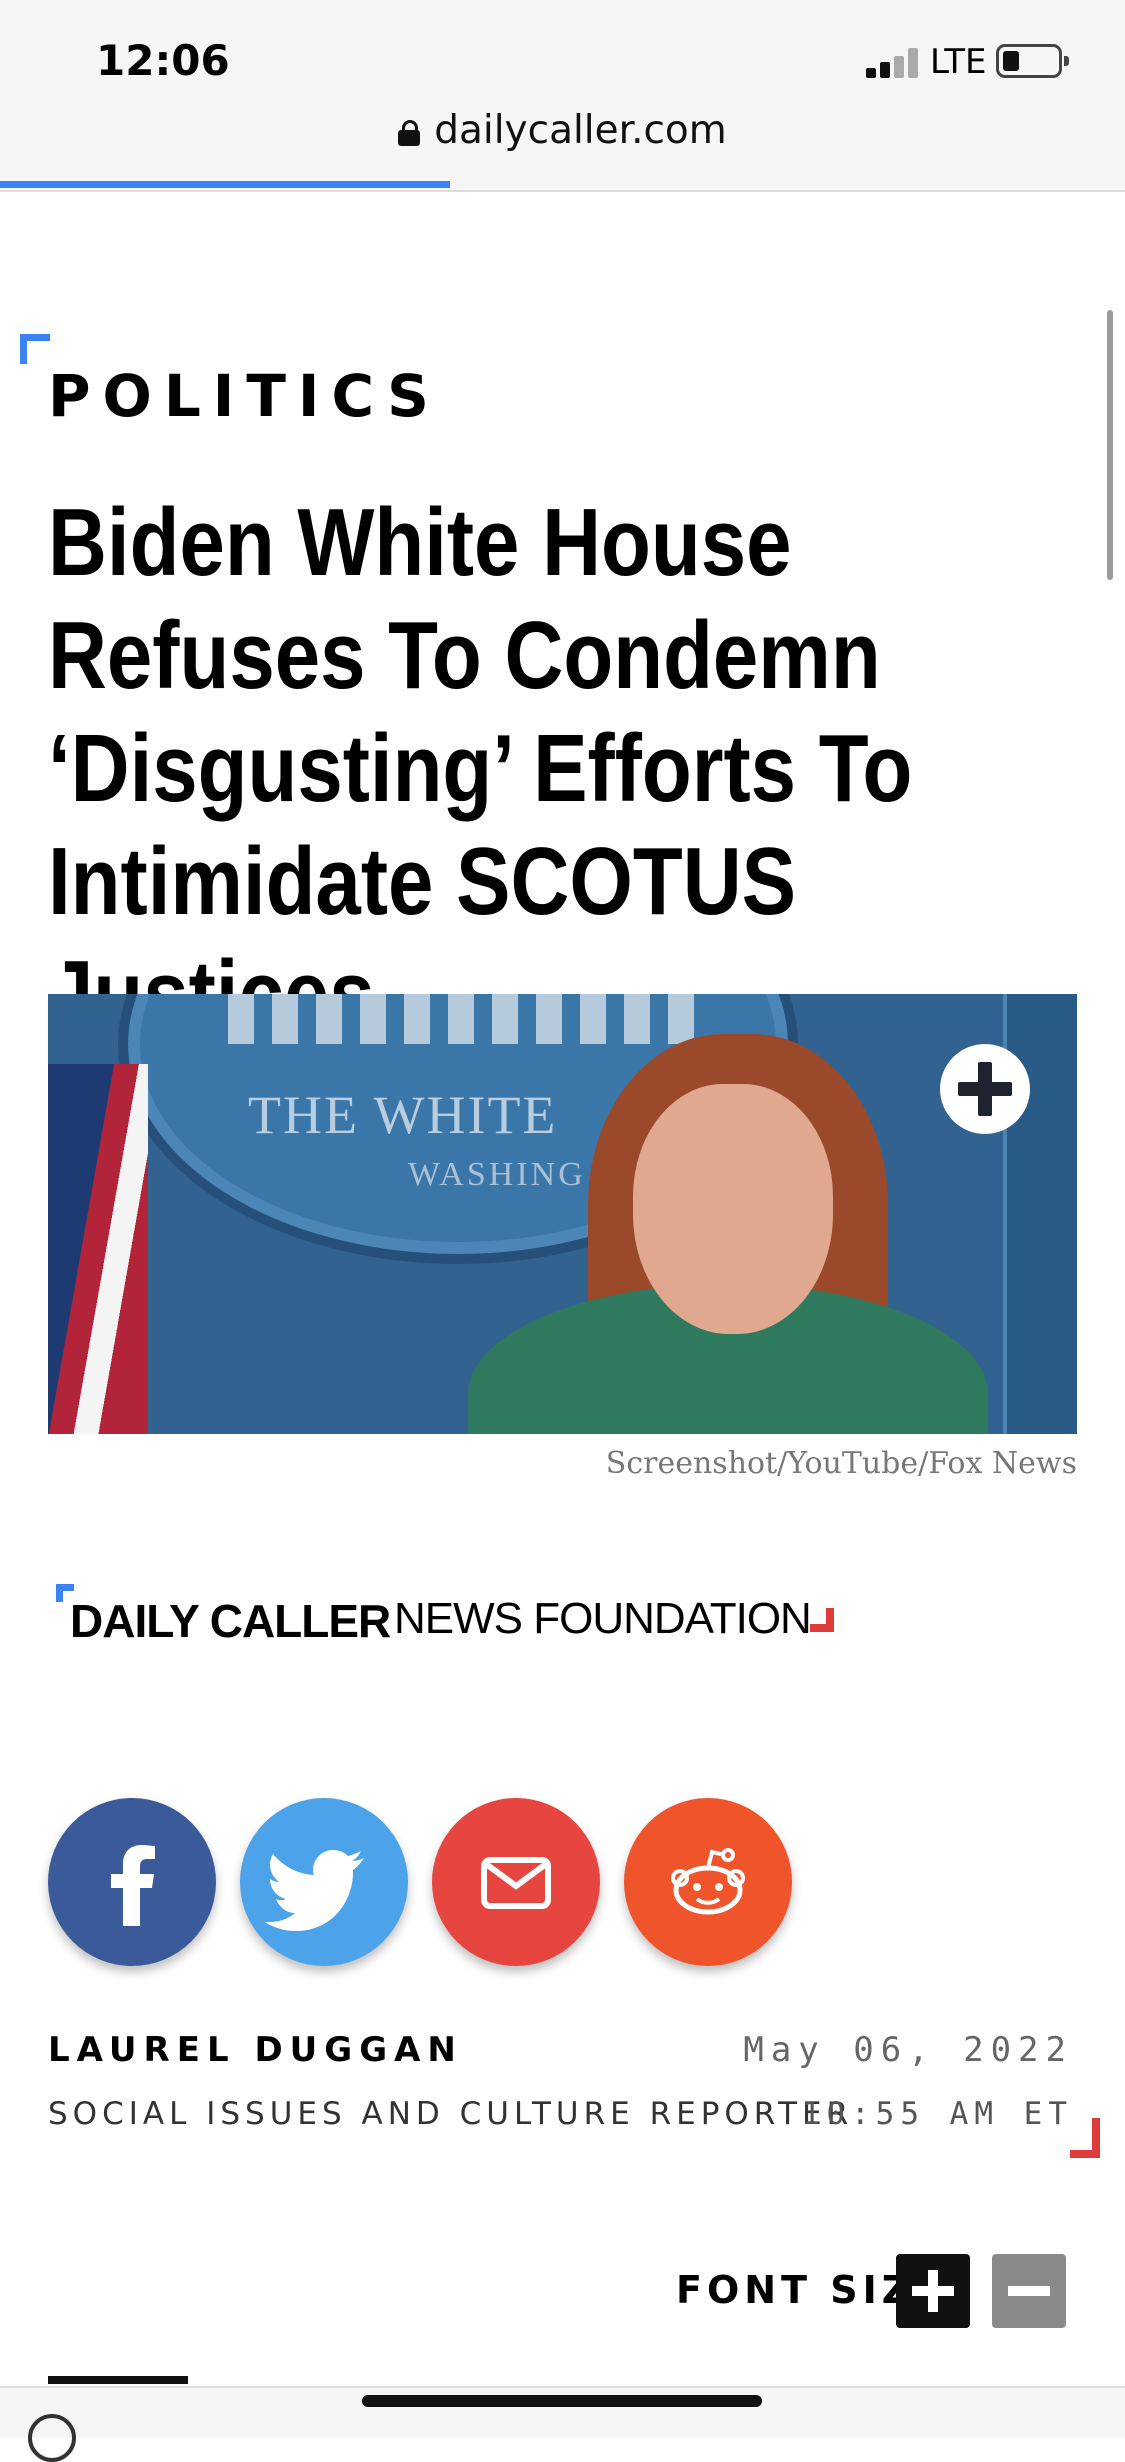 Image resolution: width=1125 pixels, height=2462 pixels. Describe the element at coordinates (562, 2412) in the screenshot. I see `browser-bottom-bar` at that location.